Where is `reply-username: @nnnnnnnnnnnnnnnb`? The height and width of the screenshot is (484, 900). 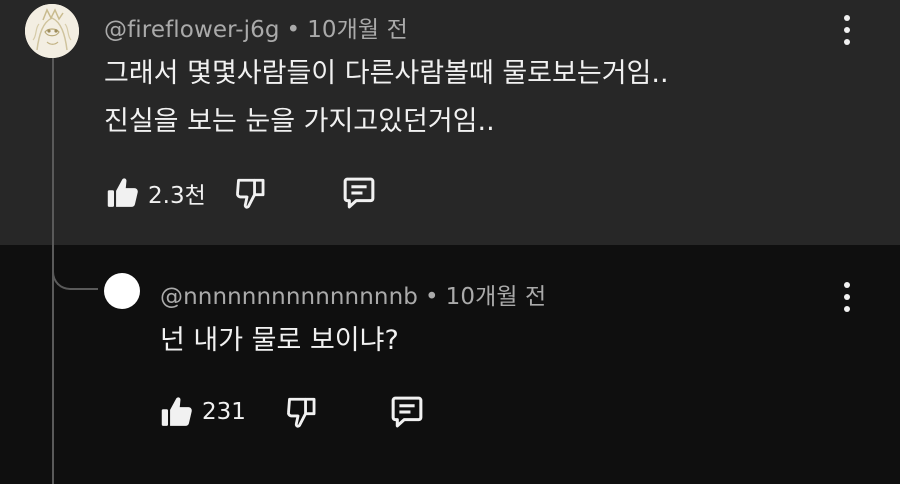 reply-username: @nnnnnnnnnnnnnnnb is located at coordinates (289, 297).